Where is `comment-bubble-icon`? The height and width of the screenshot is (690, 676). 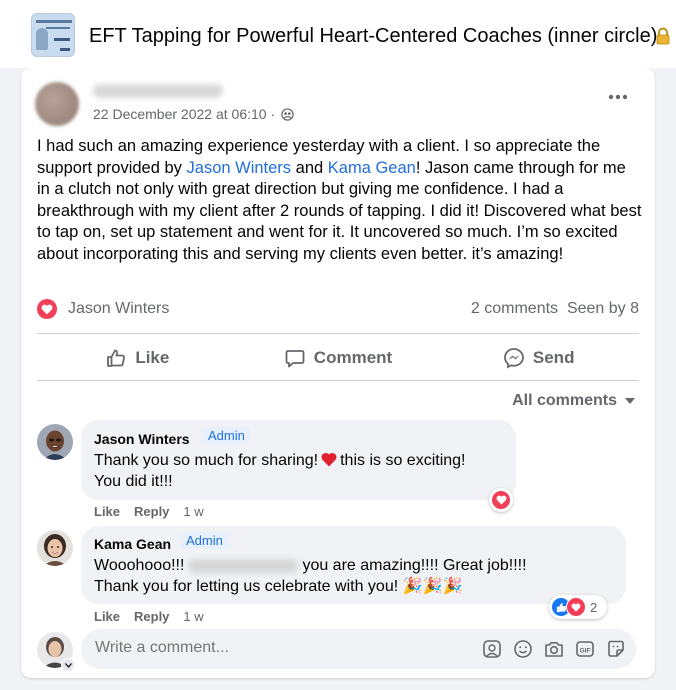
comment-bubble-icon is located at coordinates (295, 359).